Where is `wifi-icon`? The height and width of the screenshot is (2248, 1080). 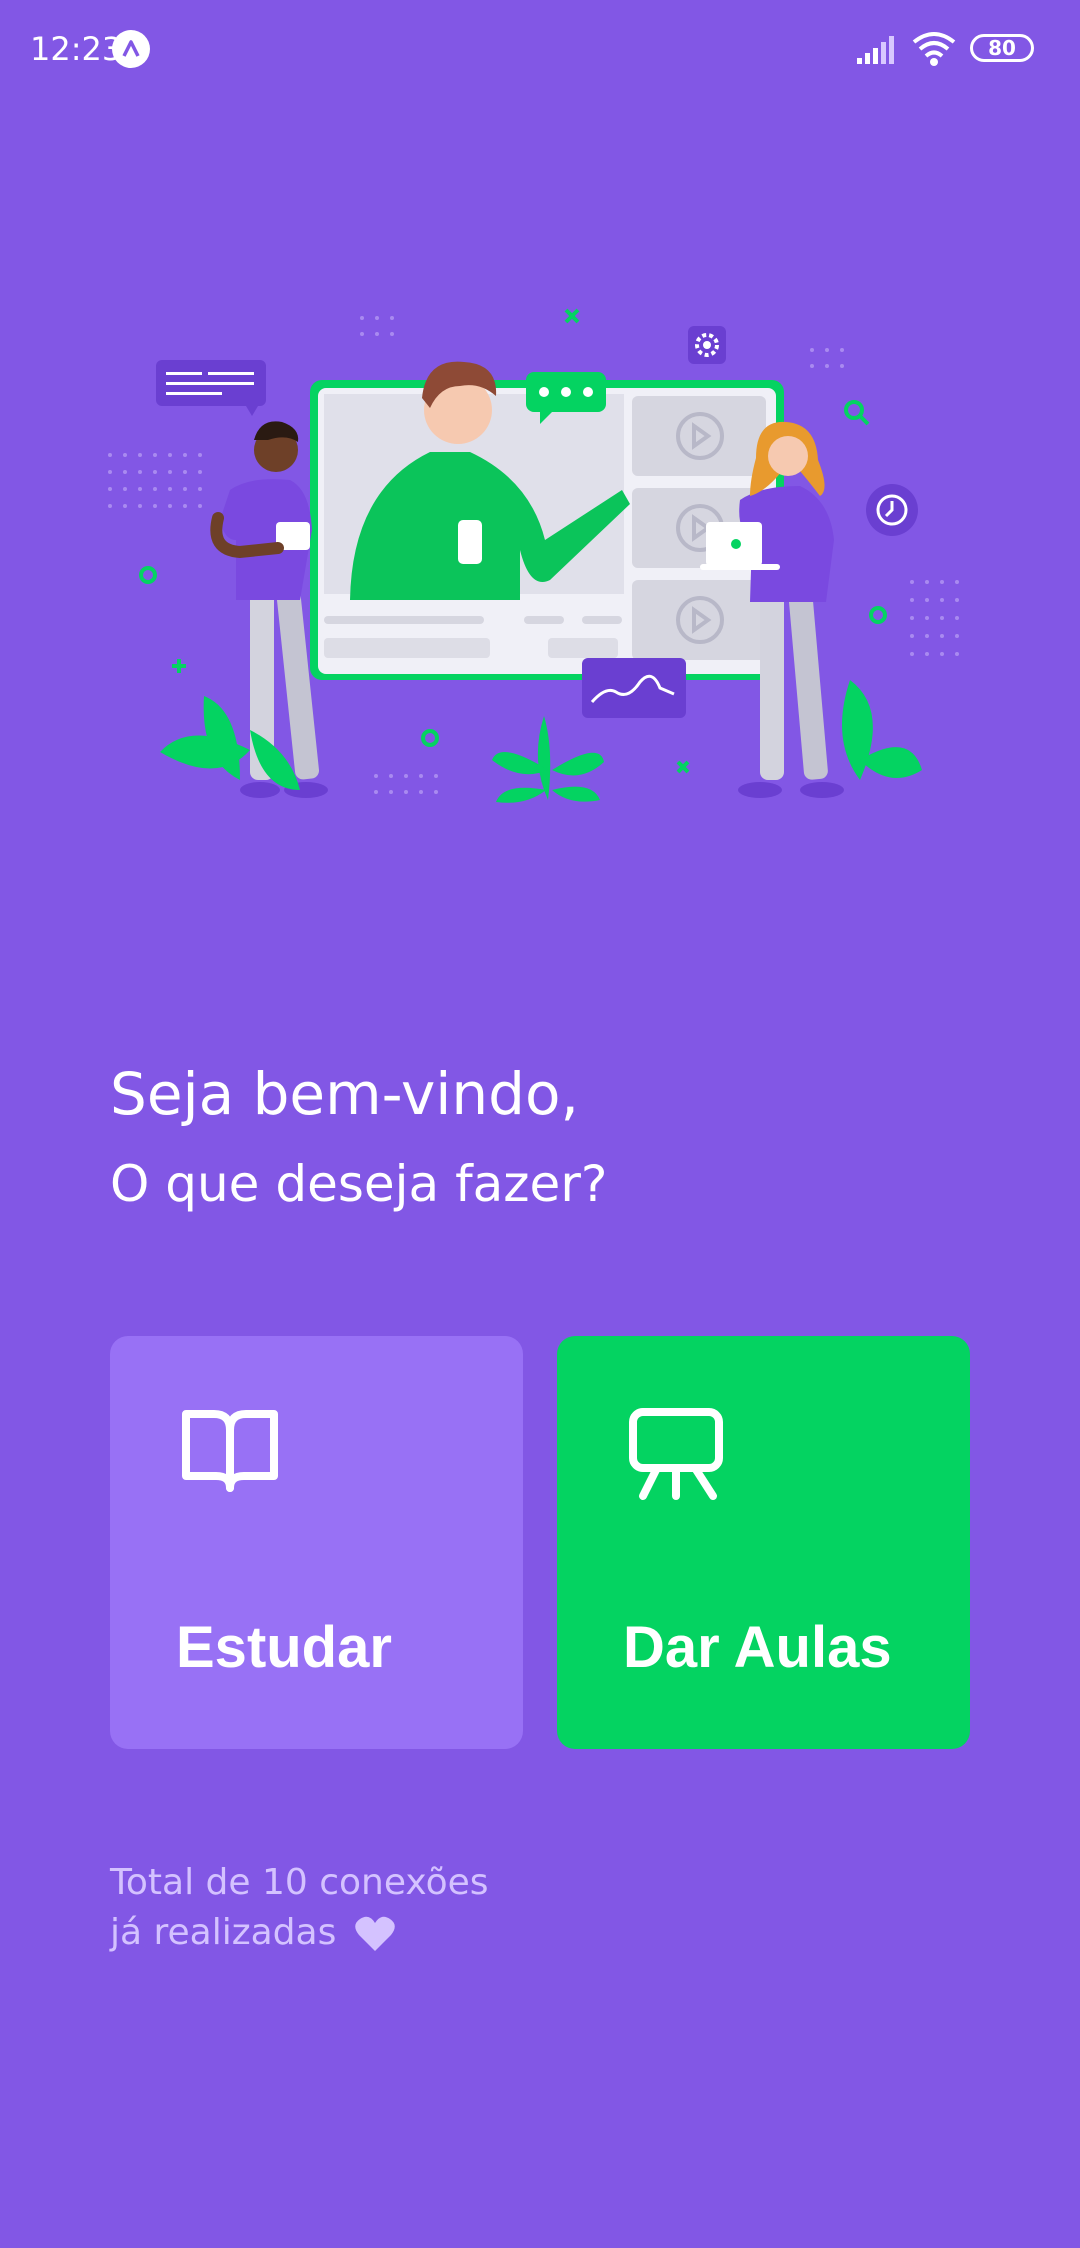
wifi-icon is located at coordinates (934, 49).